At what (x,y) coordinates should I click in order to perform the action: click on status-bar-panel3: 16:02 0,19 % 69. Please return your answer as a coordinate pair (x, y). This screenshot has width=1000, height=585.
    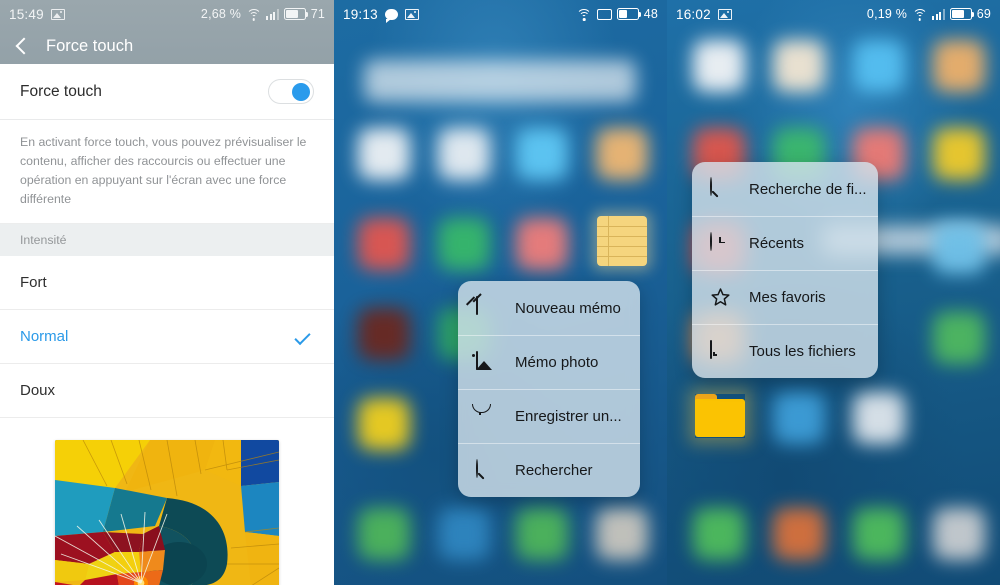
    Looking at the image, I should click on (833, 14).